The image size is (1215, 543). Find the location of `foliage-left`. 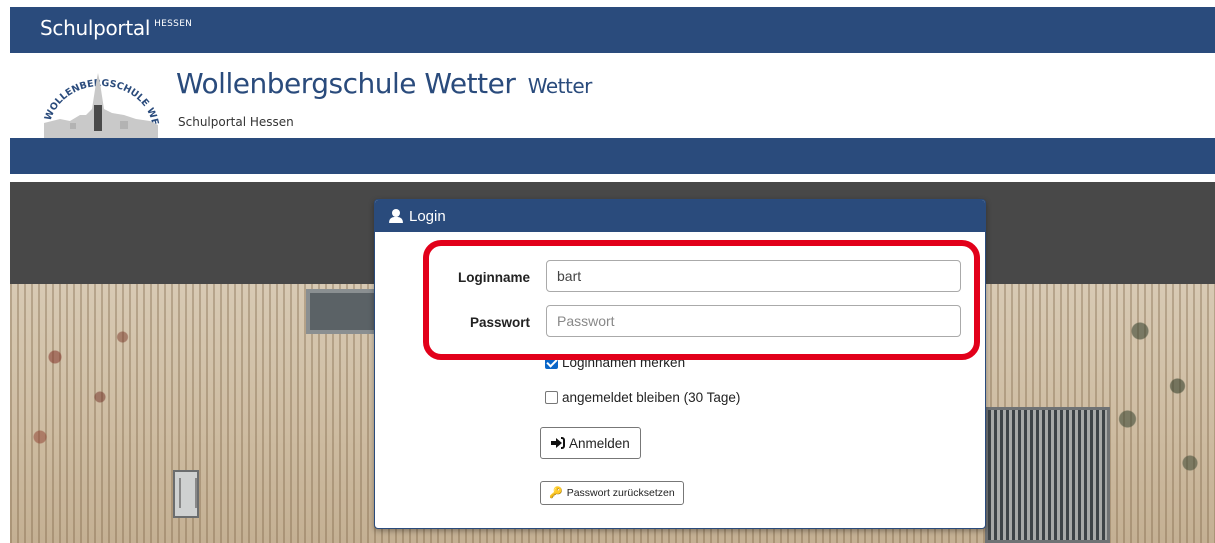

foliage-left is located at coordinates (85, 397).